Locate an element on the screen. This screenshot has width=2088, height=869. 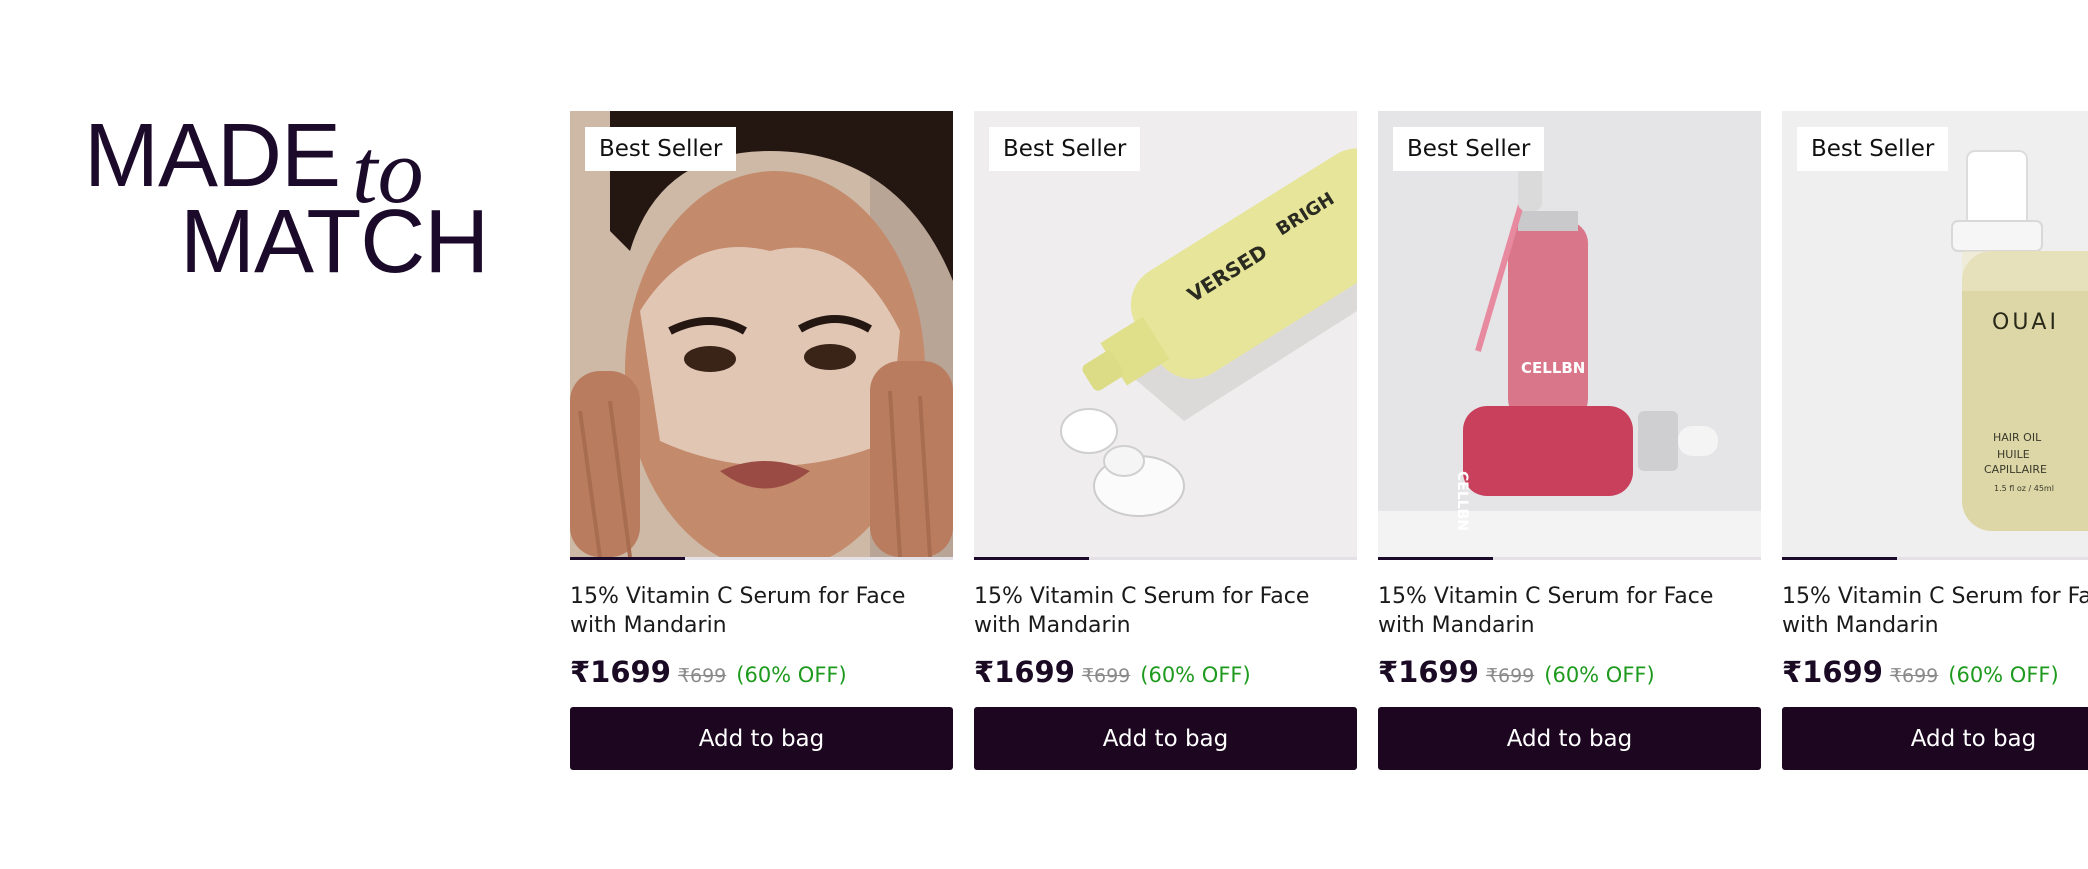
bottle-label-volume: 1.5 fl oz / 45ml is located at coordinates (2024, 488).